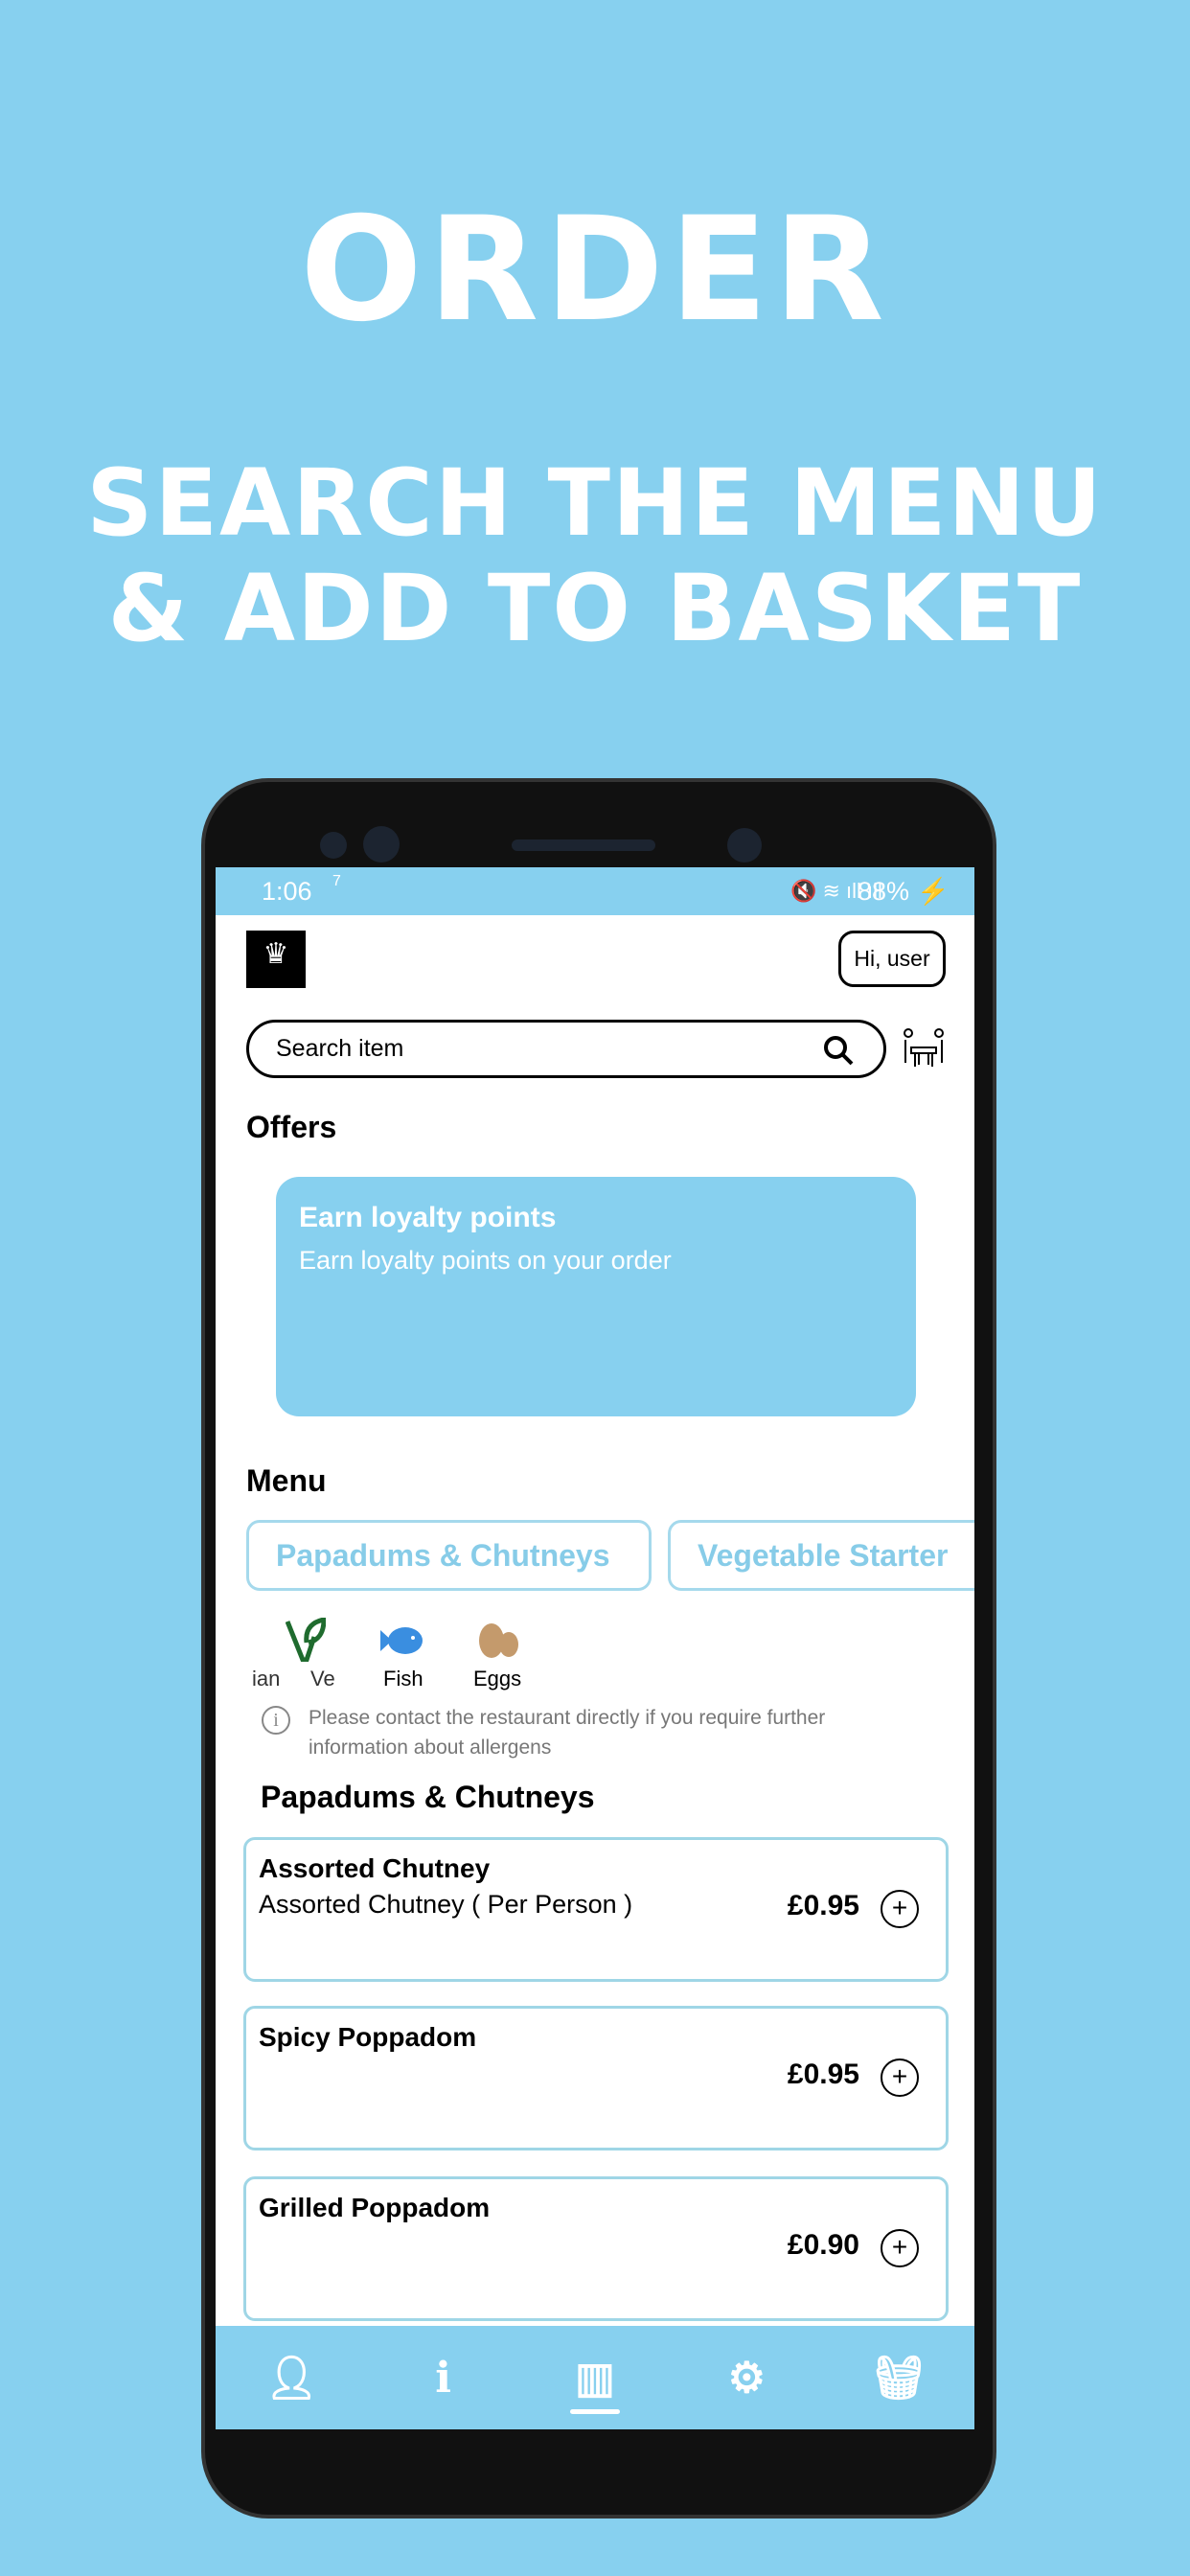 The width and height of the screenshot is (1190, 2576). Describe the element at coordinates (276, 954) in the screenshot. I see `crown-icon: ♛` at that location.